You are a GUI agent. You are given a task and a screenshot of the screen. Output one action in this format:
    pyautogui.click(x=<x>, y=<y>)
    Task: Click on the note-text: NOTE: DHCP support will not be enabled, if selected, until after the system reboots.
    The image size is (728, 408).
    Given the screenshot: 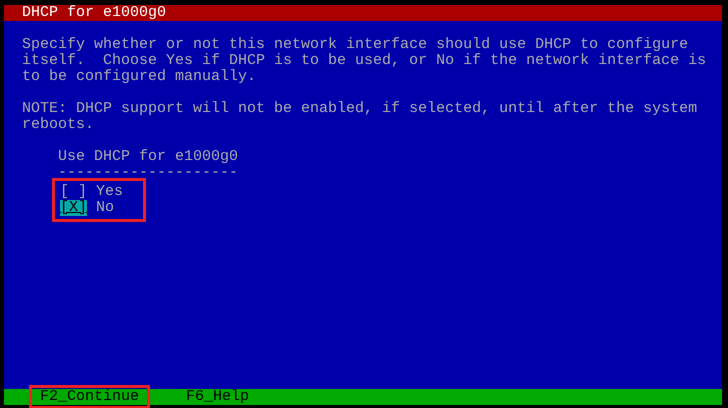 What is the action you would take?
    pyautogui.click(x=360, y=117)
    